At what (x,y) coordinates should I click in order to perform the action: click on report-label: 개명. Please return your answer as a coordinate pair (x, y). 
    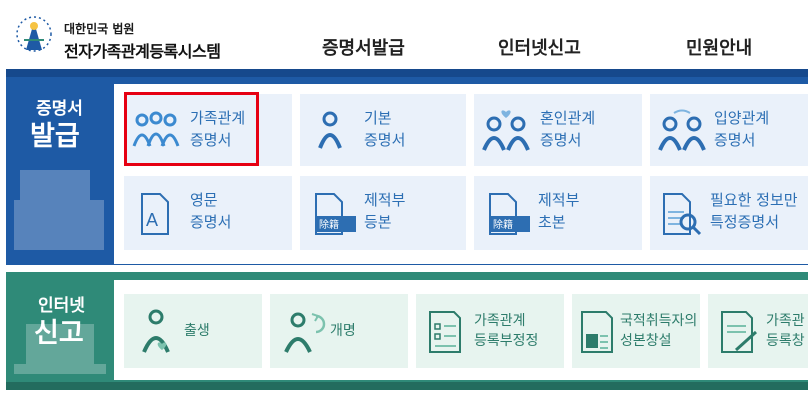
    Looking at the image, I should click on (343, 331).